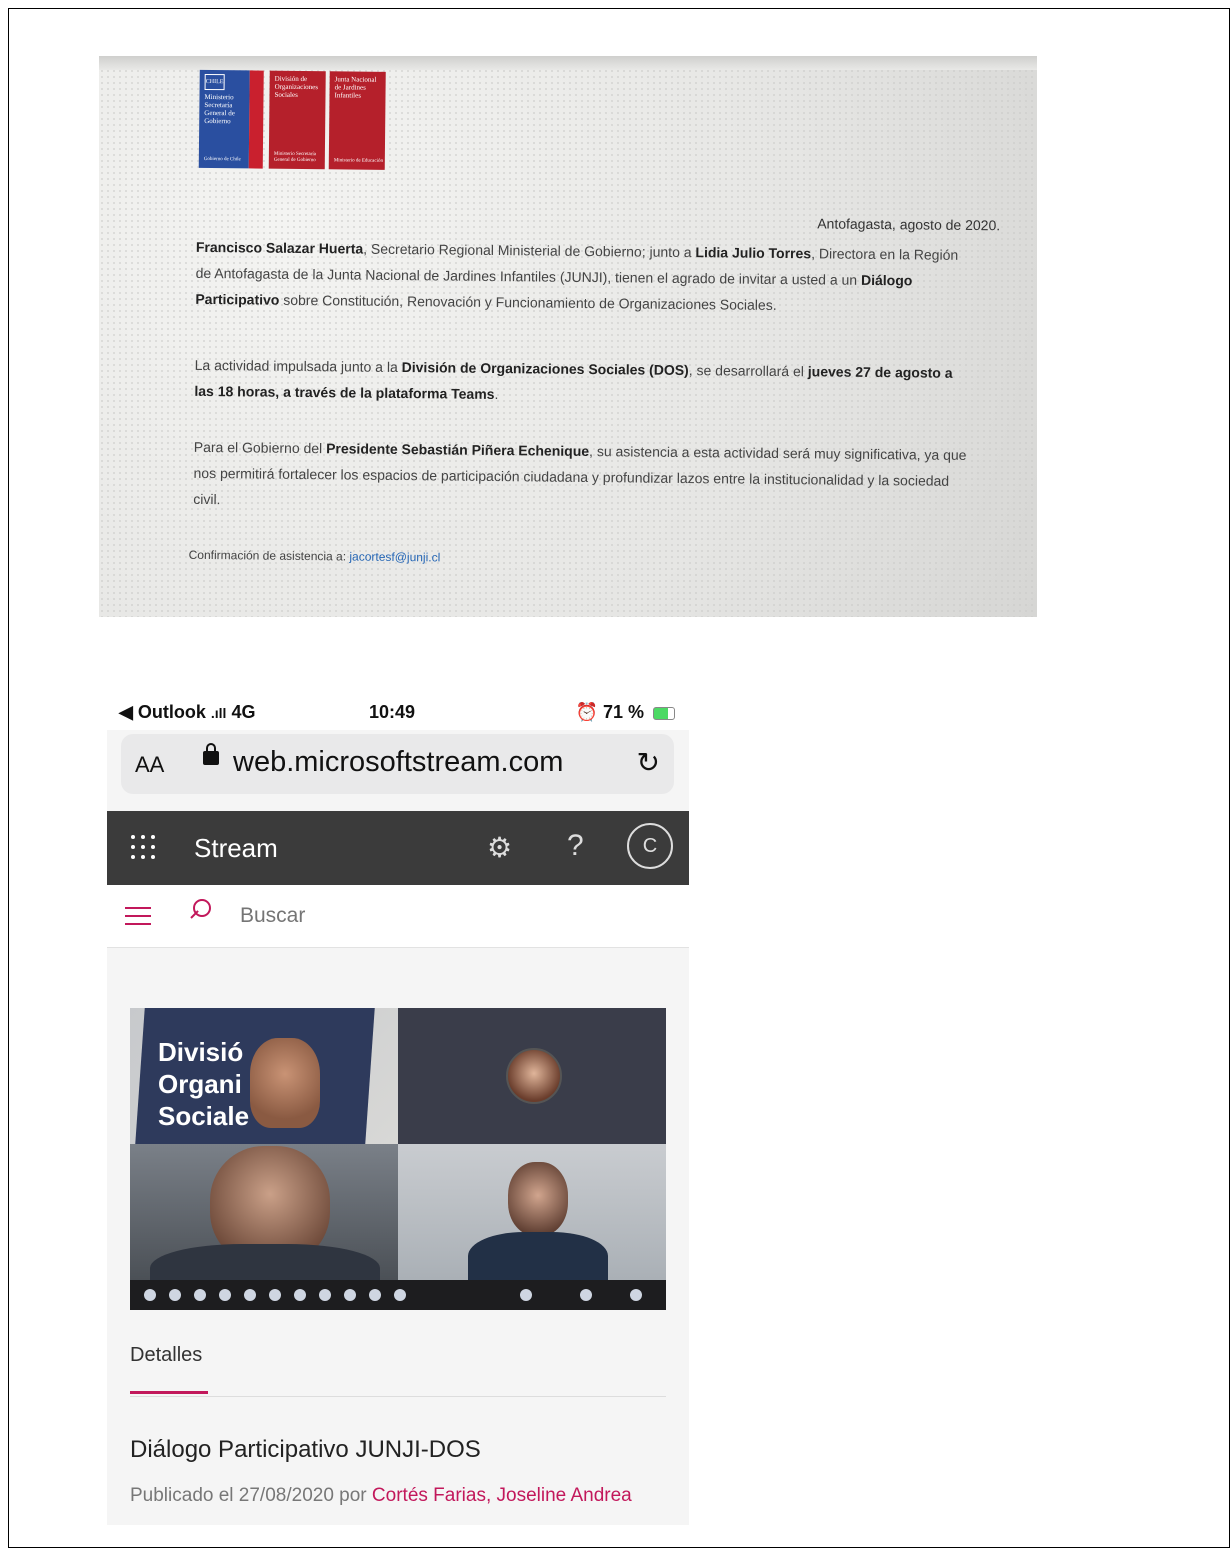  I want to click on help-icon: ?, so click(575, 846).